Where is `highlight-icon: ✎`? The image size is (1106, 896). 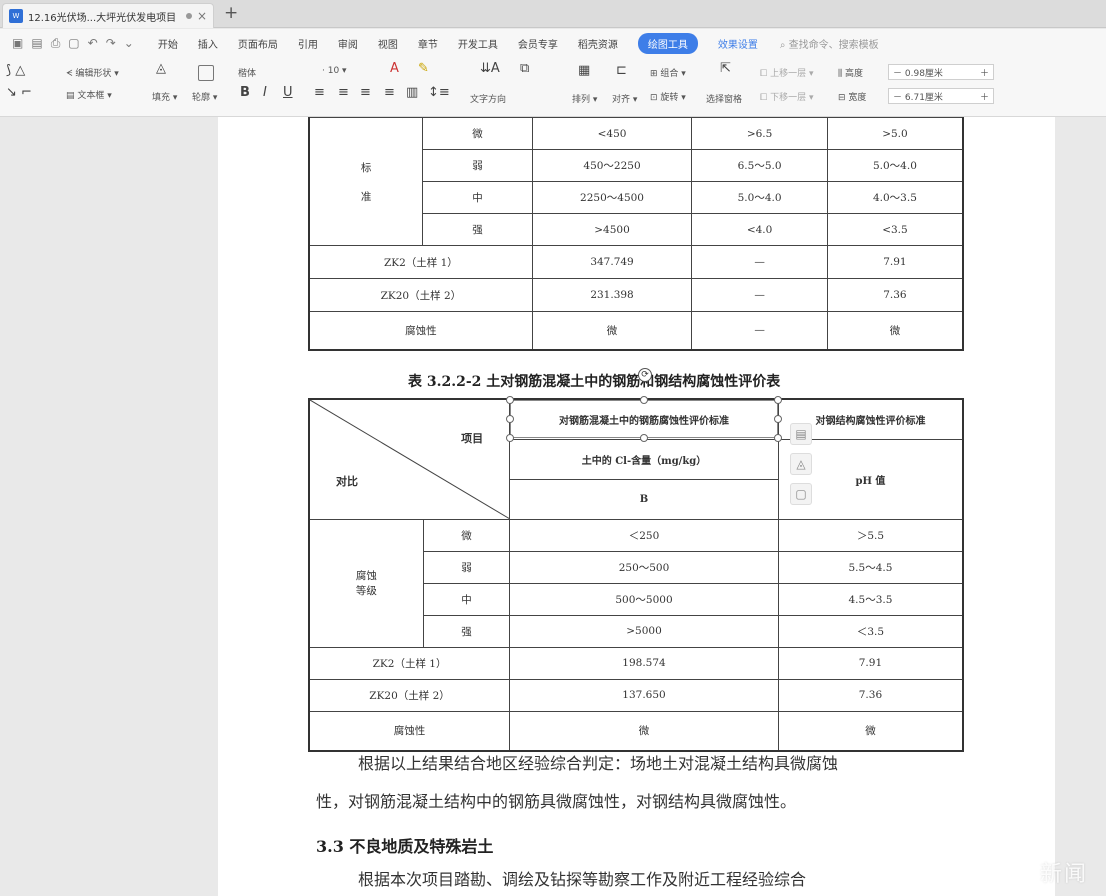
highlight-icon: ✎ is located at coordinates (423, 68).